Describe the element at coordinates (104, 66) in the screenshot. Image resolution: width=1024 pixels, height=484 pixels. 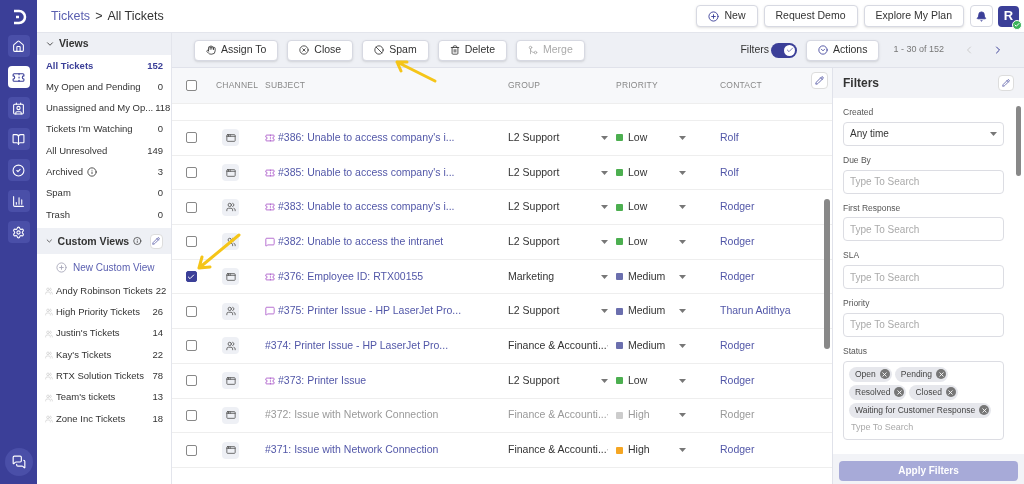
I see `view-item: All Tickets 152` at that location.